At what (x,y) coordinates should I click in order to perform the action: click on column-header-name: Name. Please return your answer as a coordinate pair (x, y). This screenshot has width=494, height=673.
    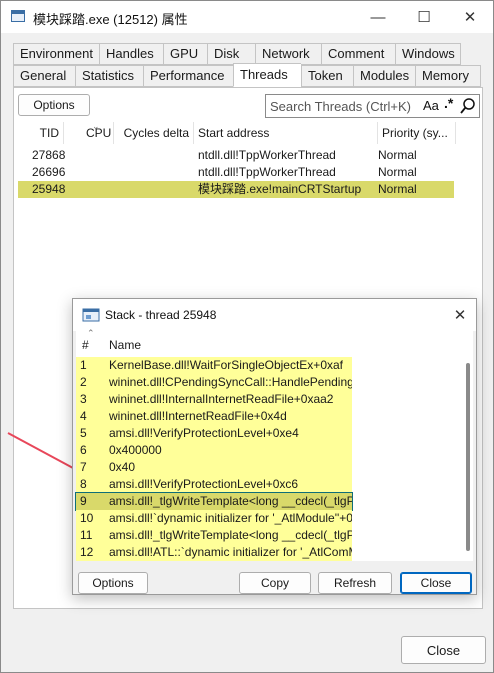
    Looking at the image, I should click on (125, 345).